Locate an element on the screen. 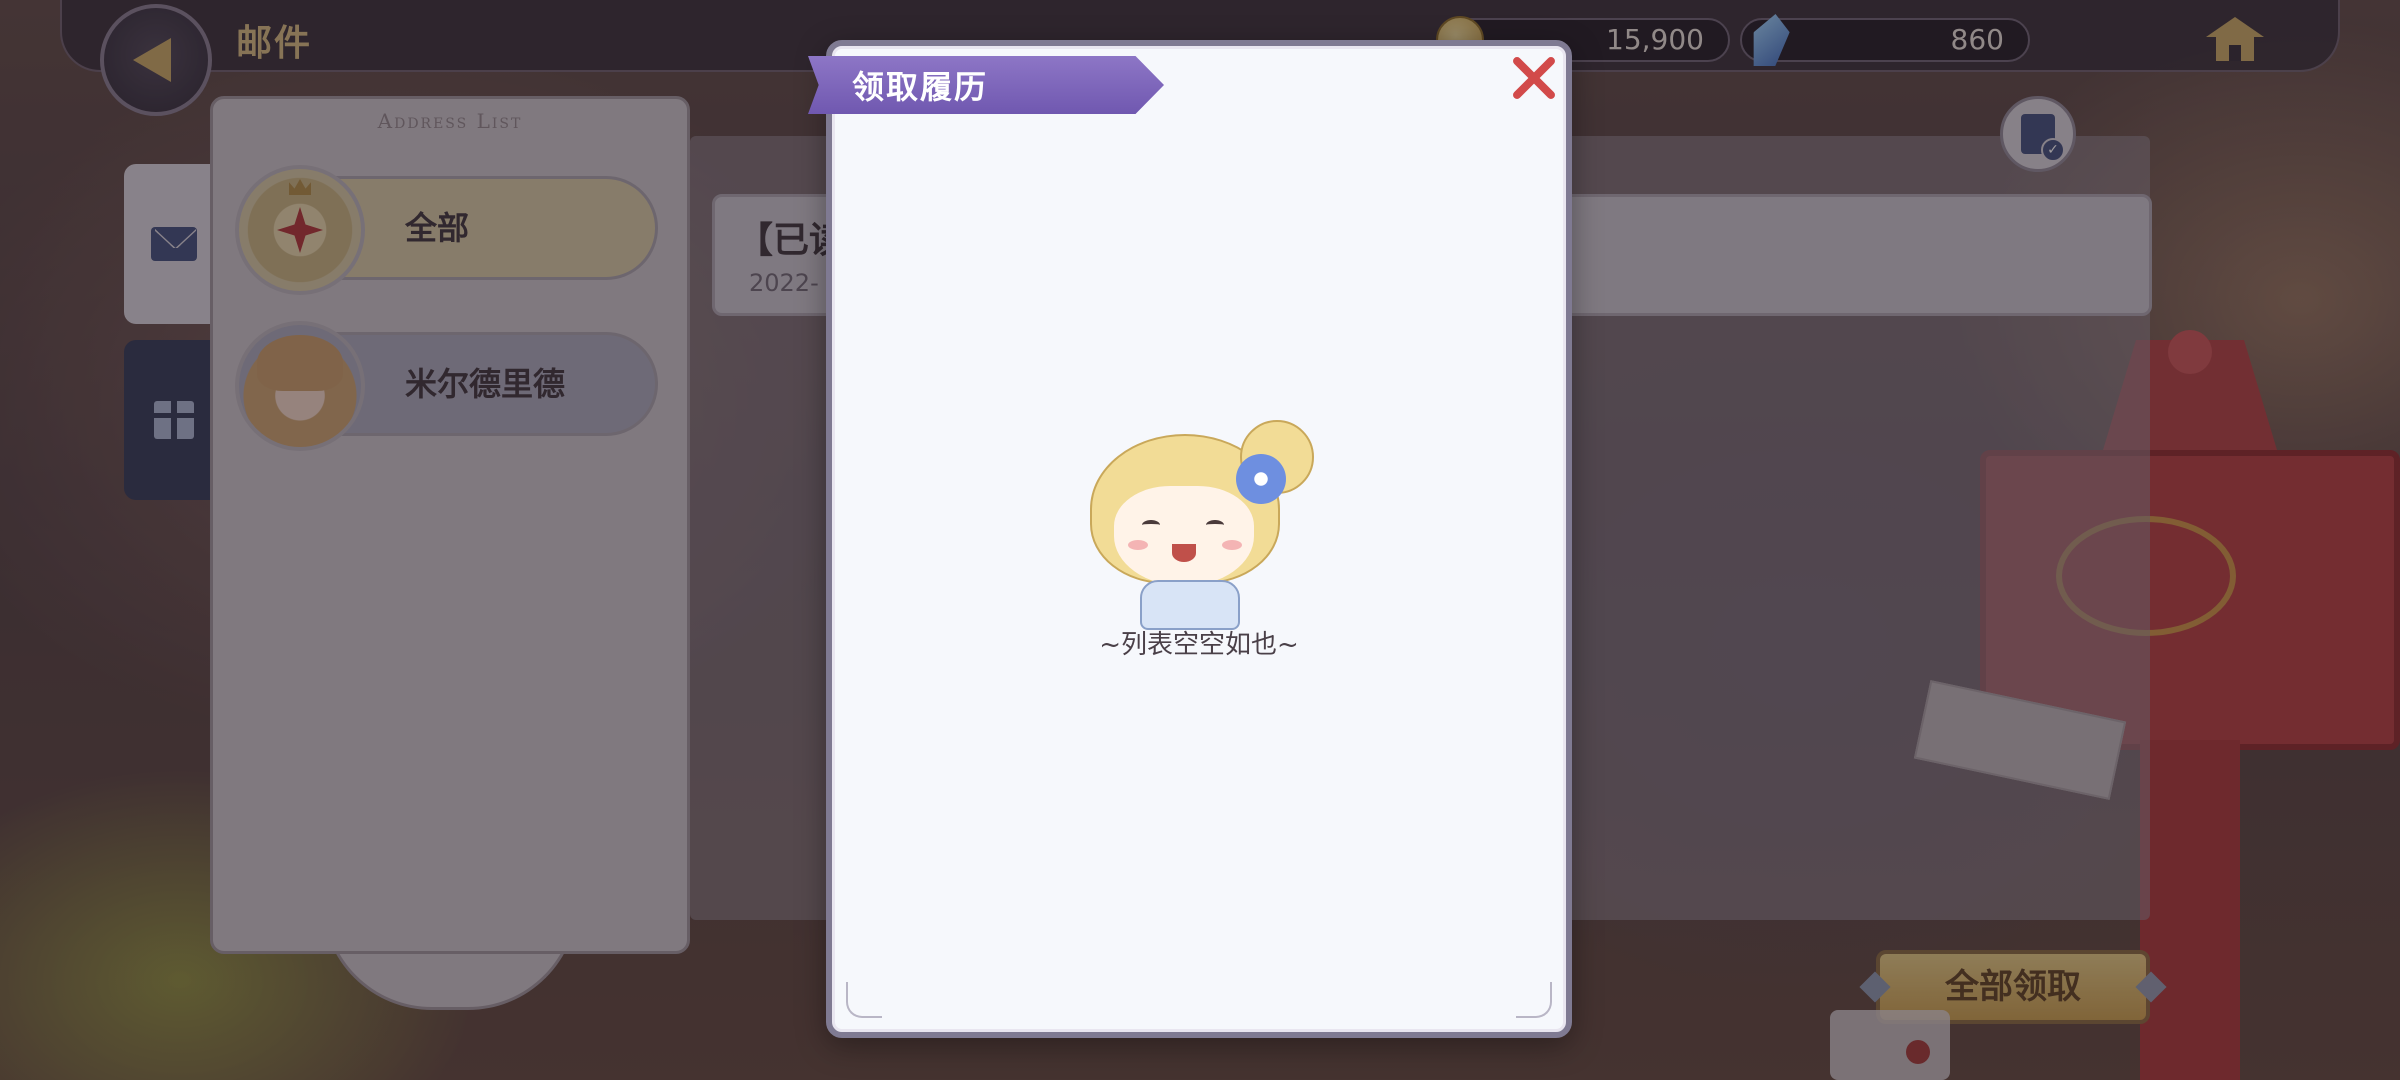 Image resolution: width=2400 pixels, height=1080 pixels. mascot-illustration is located at coordinates (1200, 525).